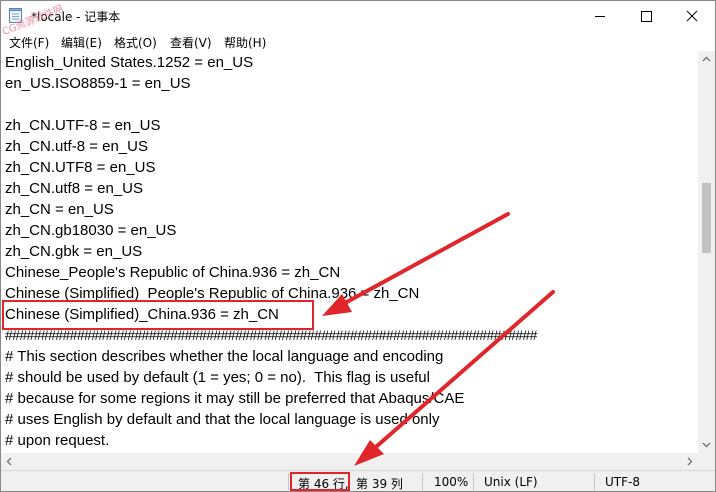  What do you see at coordinates (9, 461) in the screenshot?
I see `scroll-left-icon` at bounding box center [9, 461].